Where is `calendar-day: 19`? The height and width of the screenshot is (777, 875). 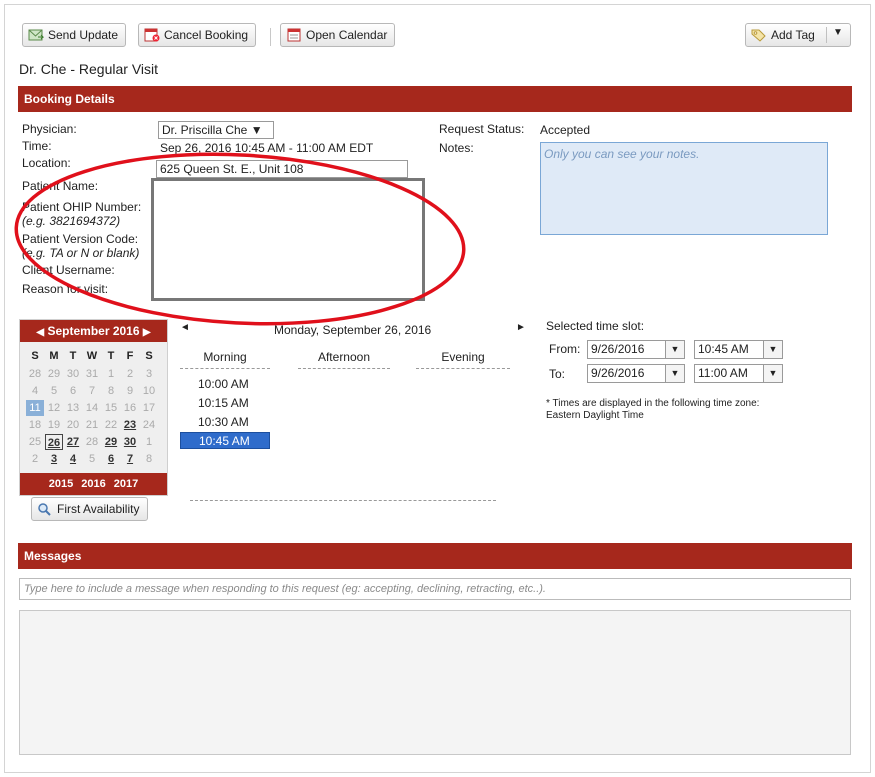 calendar-day: 19 is located at coordinates (54, 425).